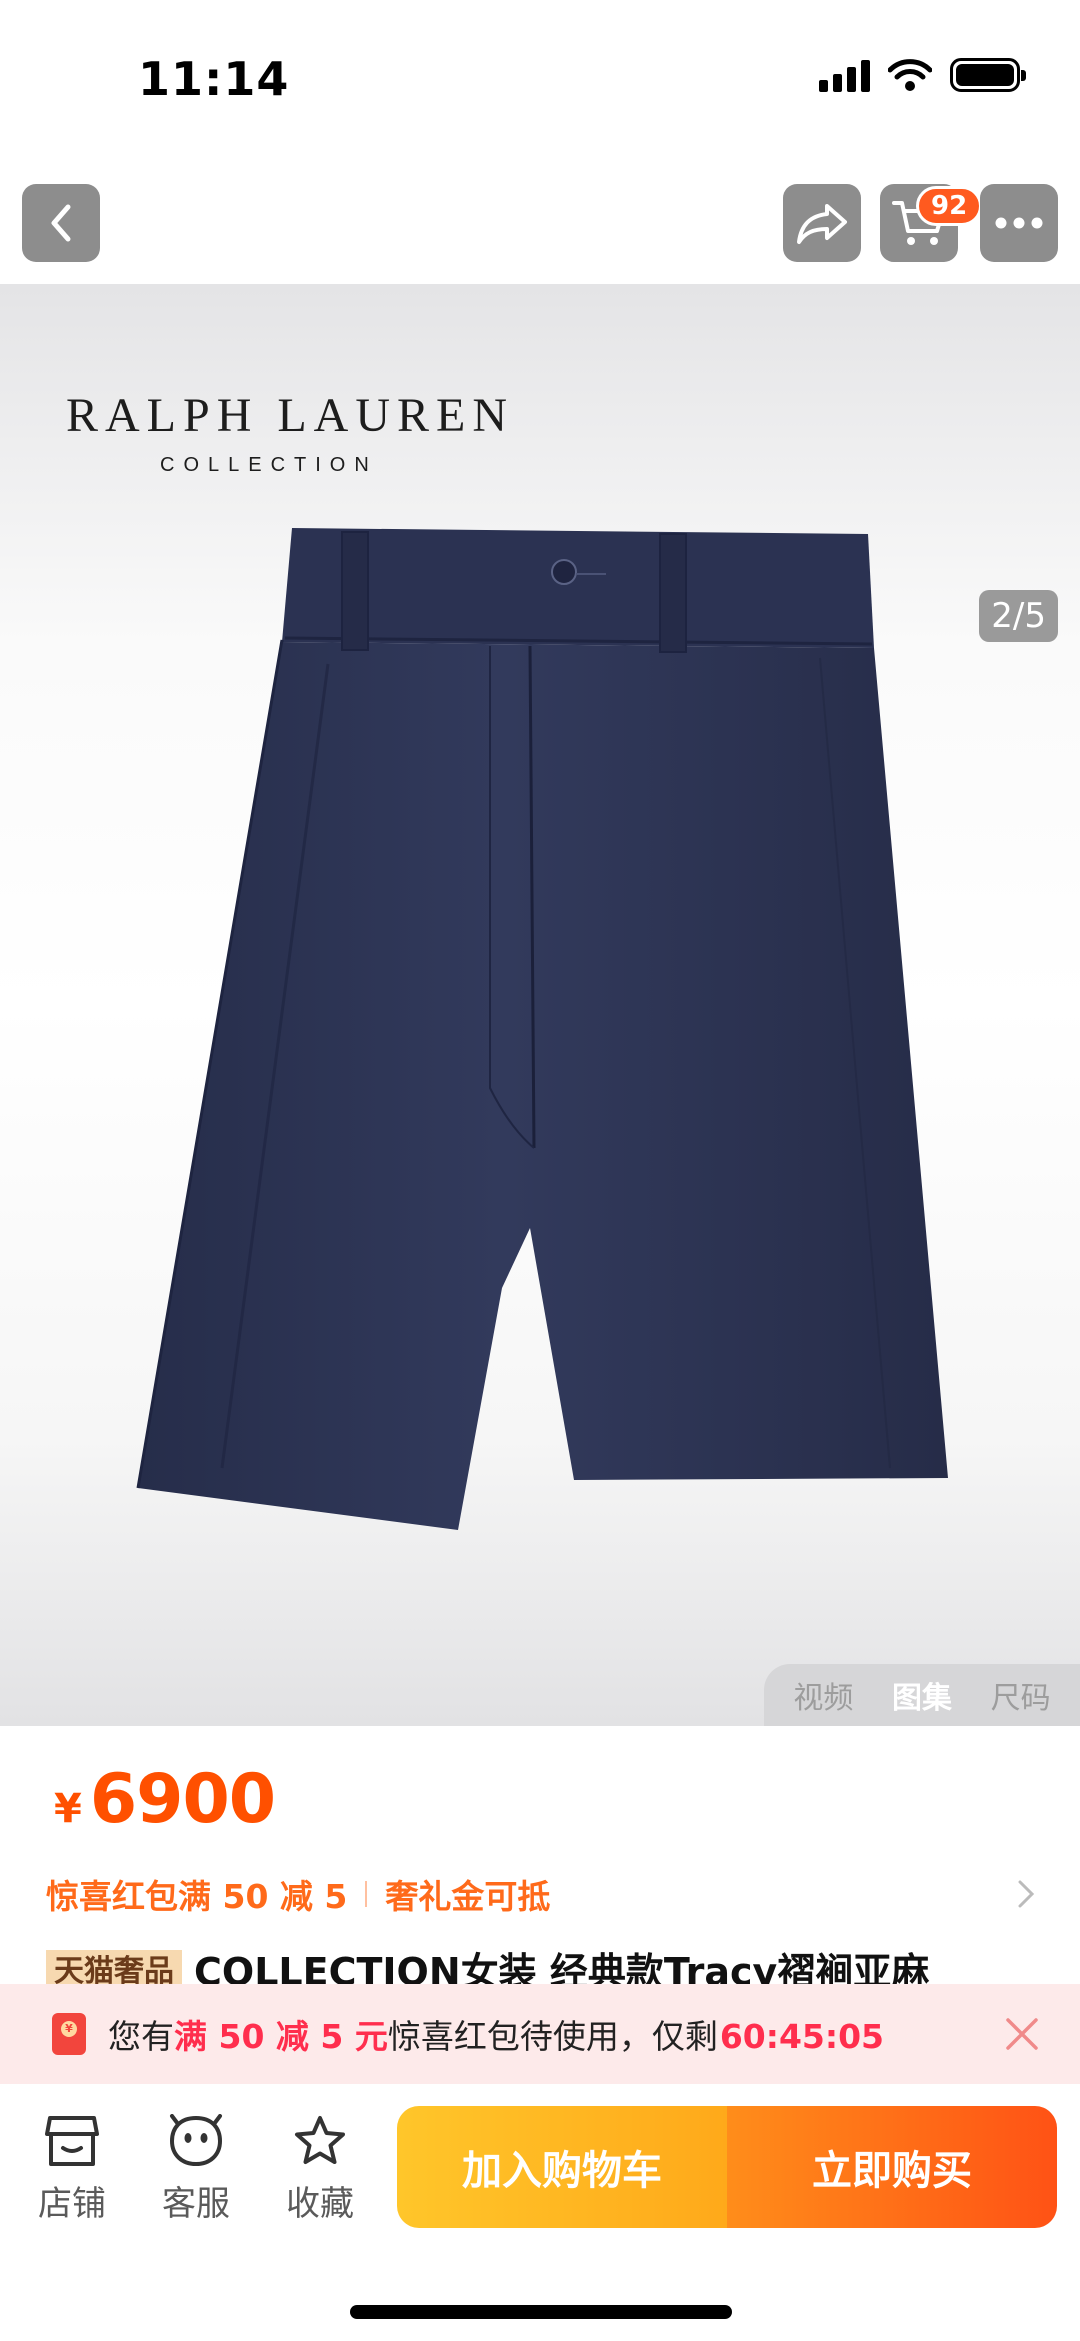 Image resolution: width=1080 pixels, height=2341 pixels. Describe the element at coordinates (910, 75) in the screenshot. I see `wifi-icon` at that location.